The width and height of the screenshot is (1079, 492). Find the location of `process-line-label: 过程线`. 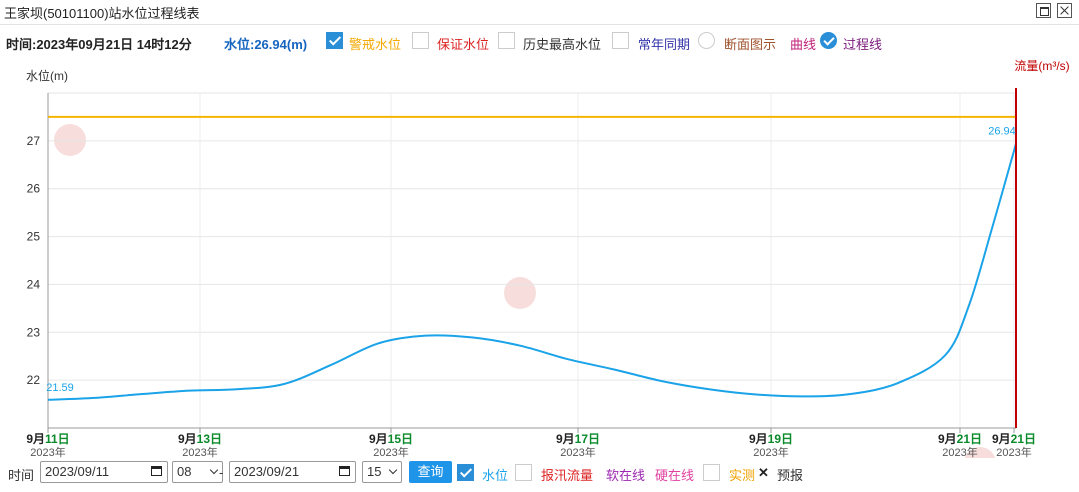

process-line-label: 过程线 is located at coordinates (863, 44).